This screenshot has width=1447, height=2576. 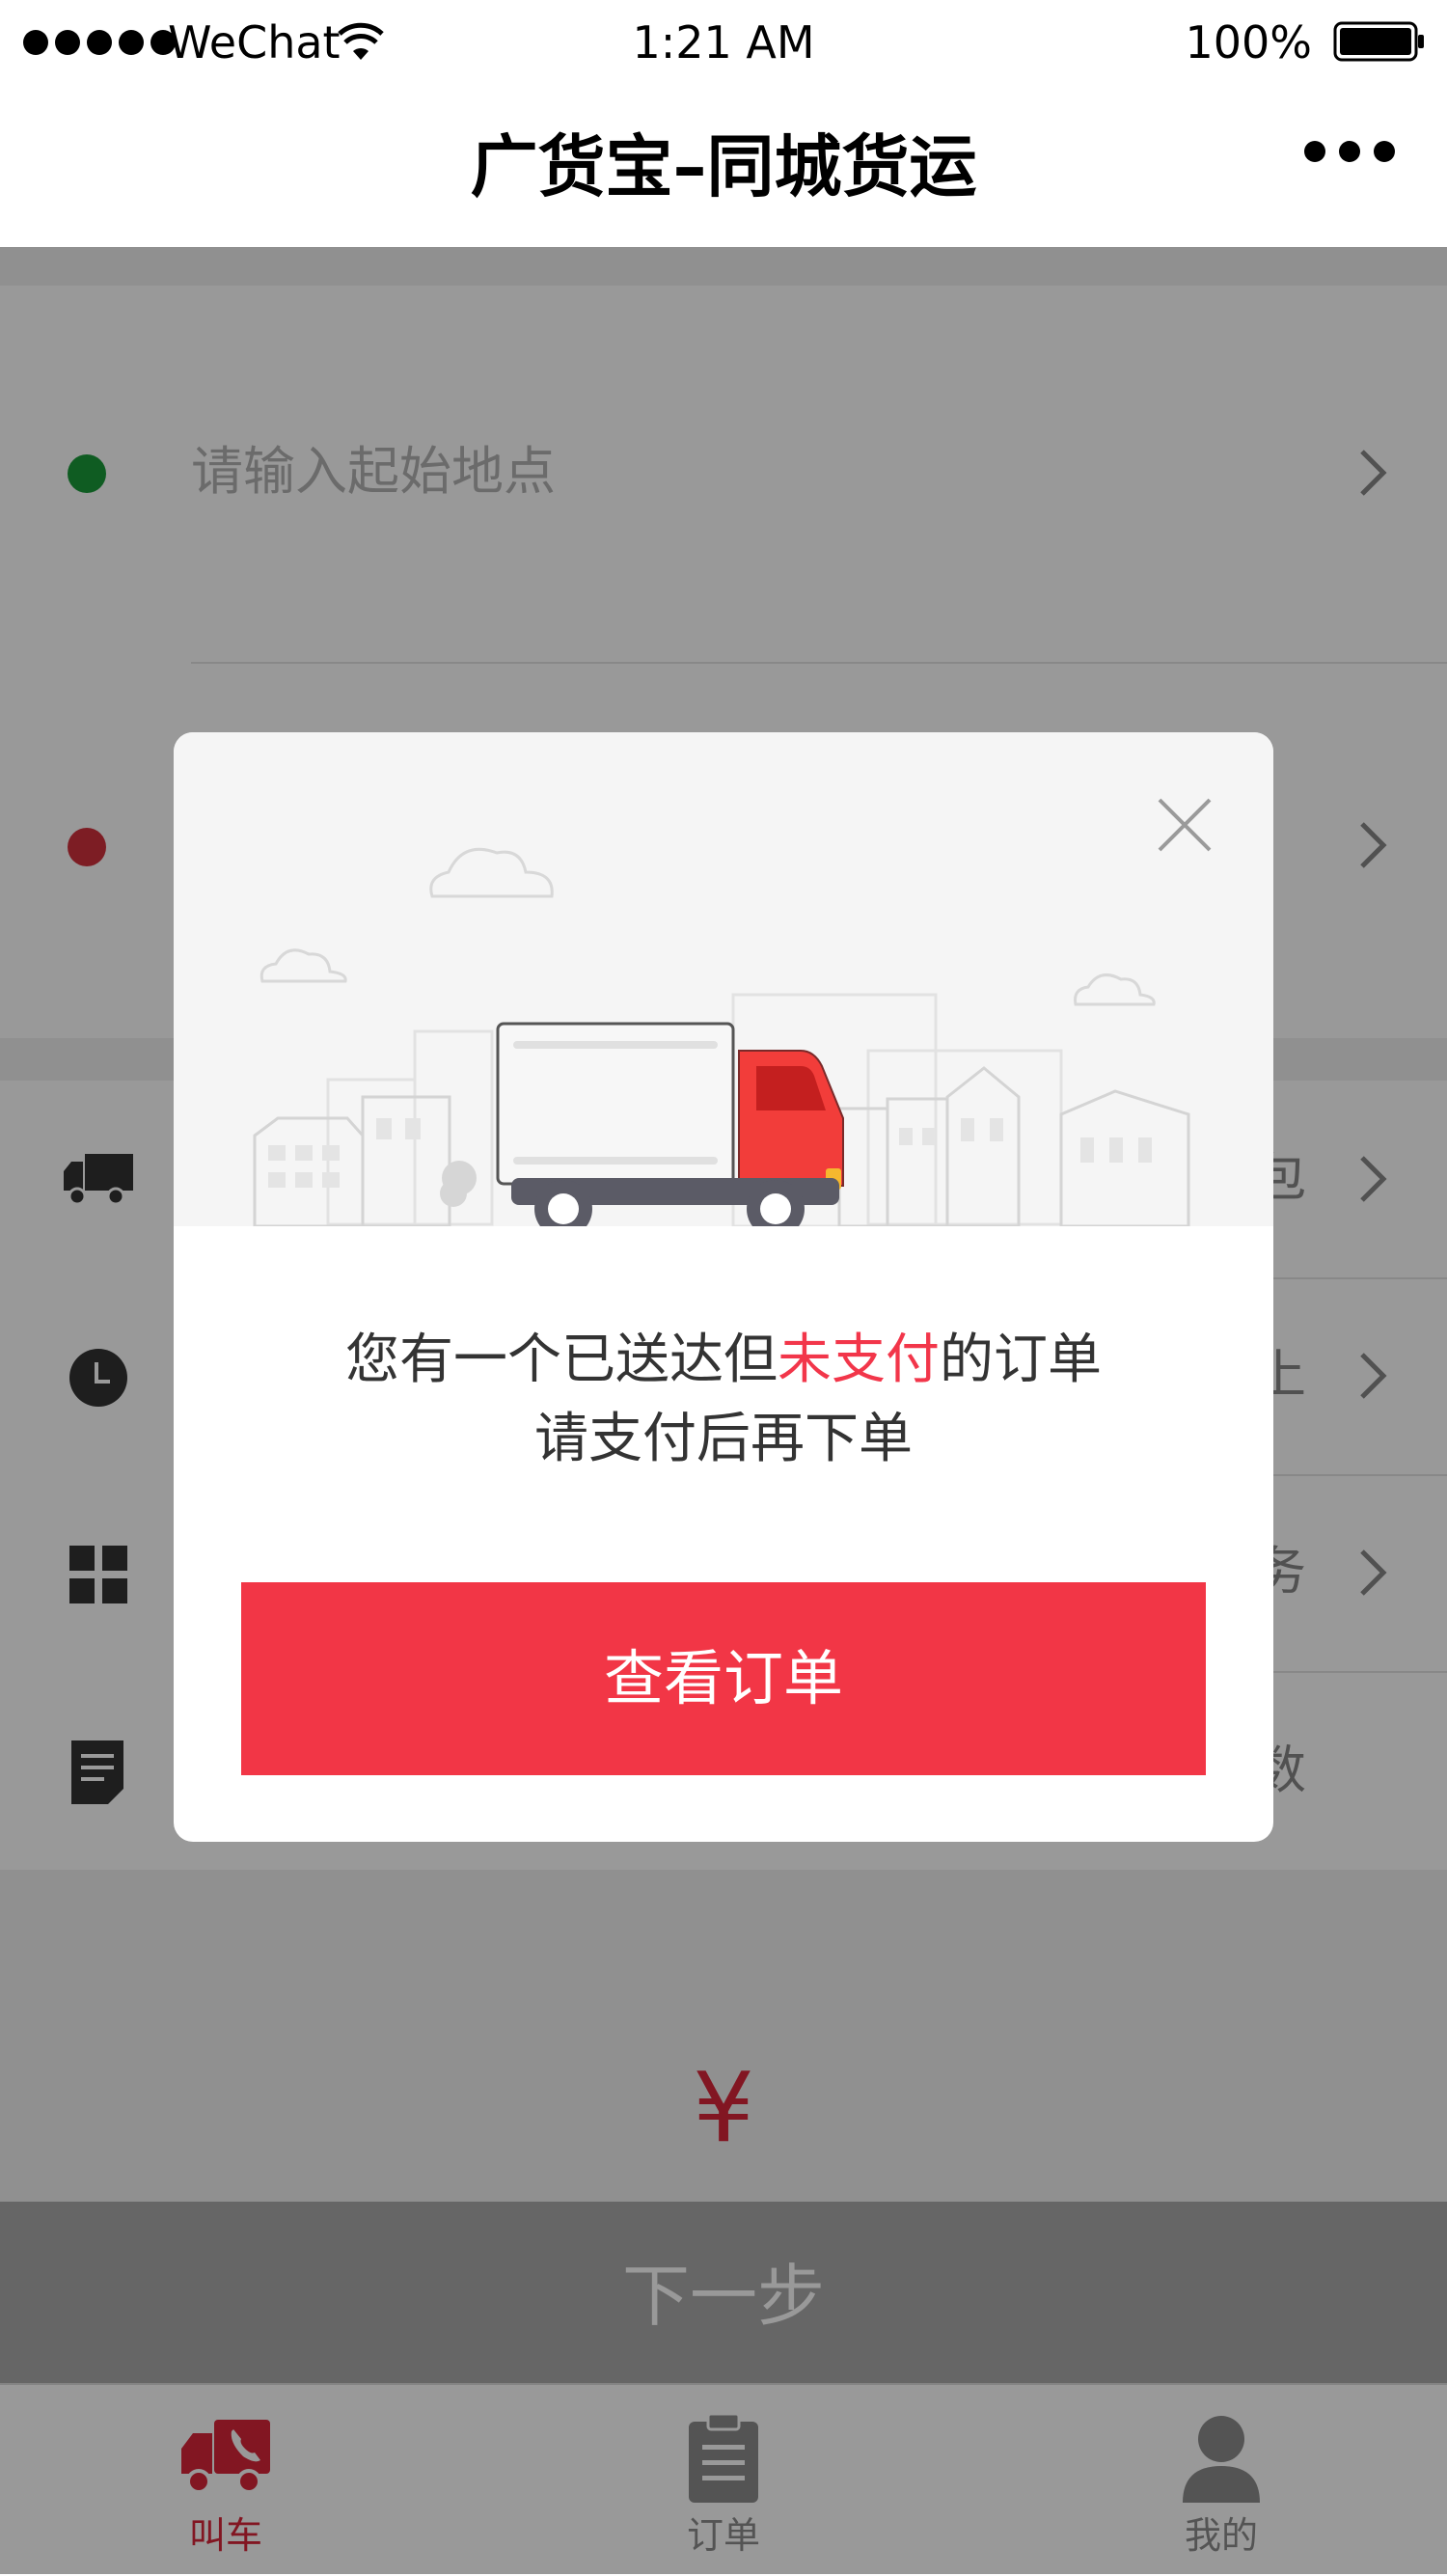 I want to click on view-order-label: 查看订单, so click(x=723, y=1678).